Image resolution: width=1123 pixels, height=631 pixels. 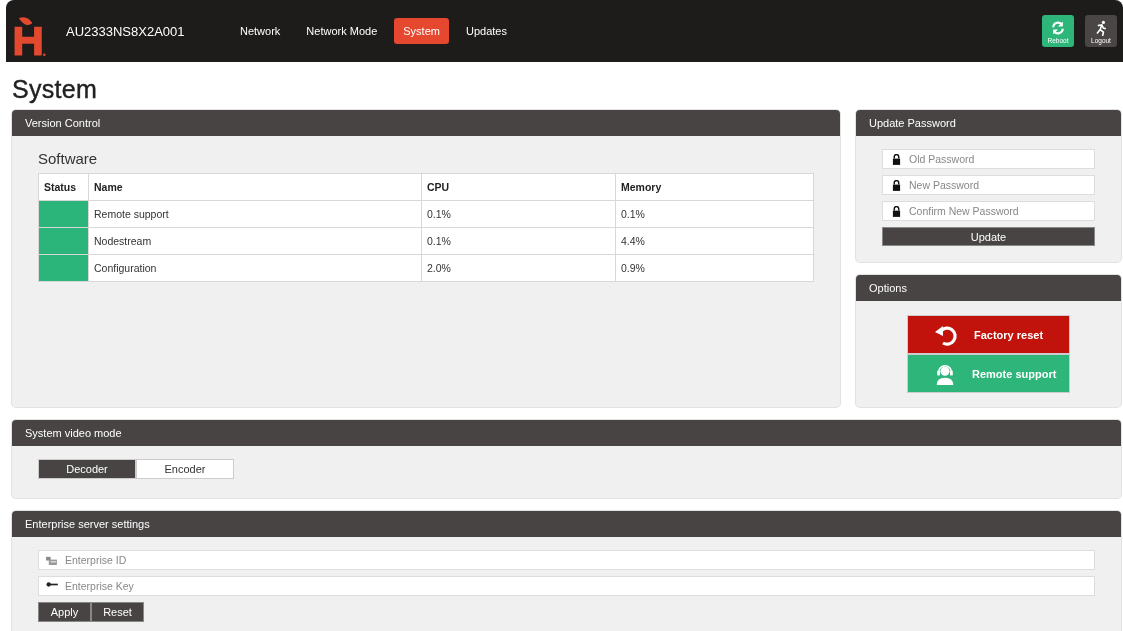 What do you see at coordinates (126, 31) in the screenshot?
I see `device-name: AU2333NS8X2A001` at bounding box center [126, 31].